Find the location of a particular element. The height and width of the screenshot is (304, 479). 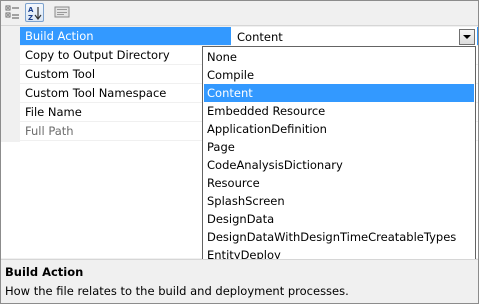

grid-gutter is located at coordinates (10, 84).